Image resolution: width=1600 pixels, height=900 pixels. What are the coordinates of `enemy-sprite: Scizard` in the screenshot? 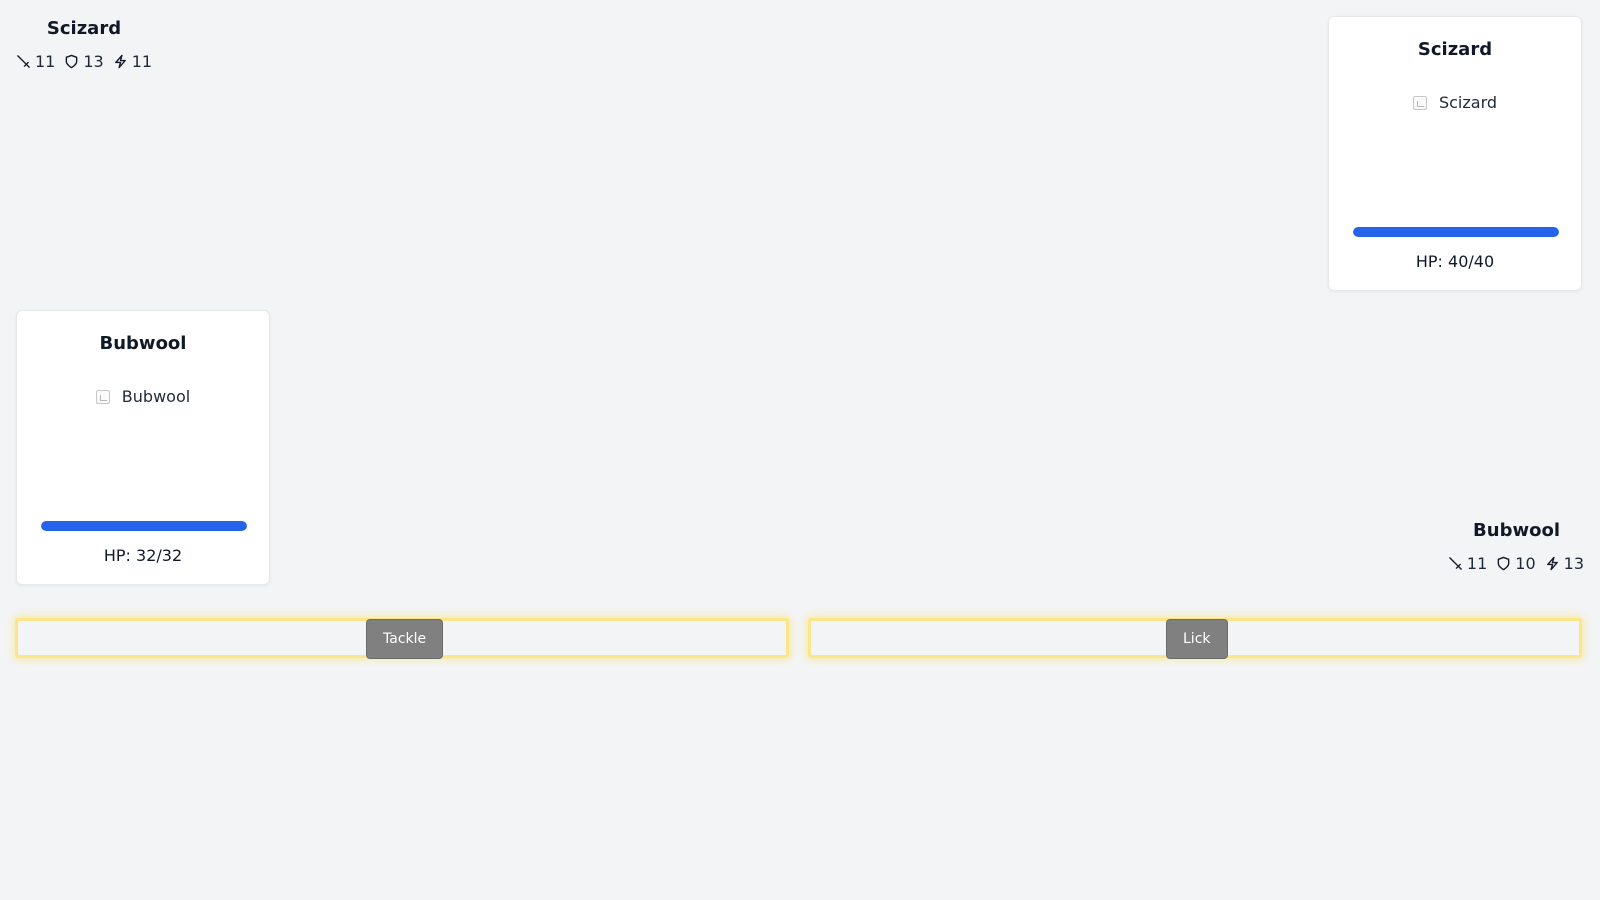 It's located at (1455, 102).